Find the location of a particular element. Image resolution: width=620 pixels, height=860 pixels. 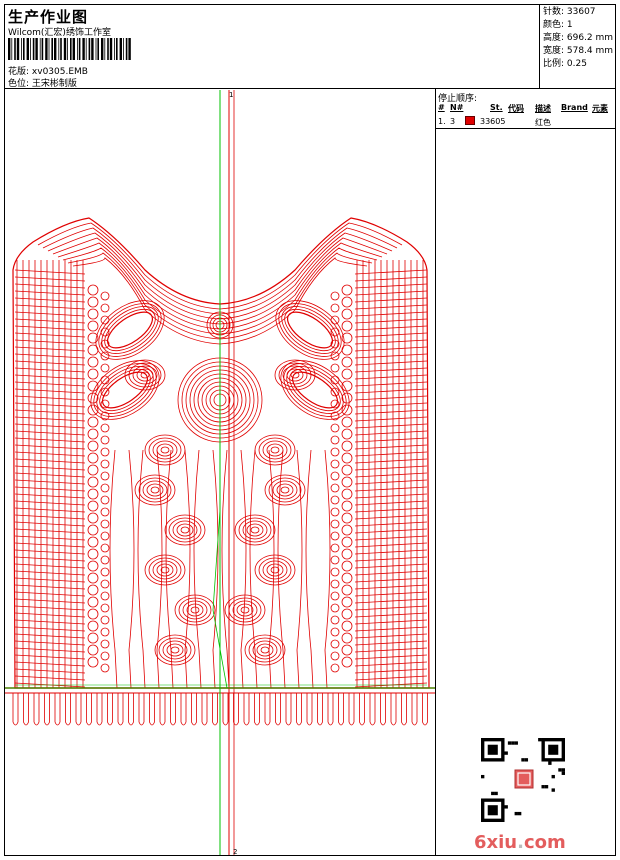

design-scale: 比例: 0.25 is located at coordinates (565, 64).